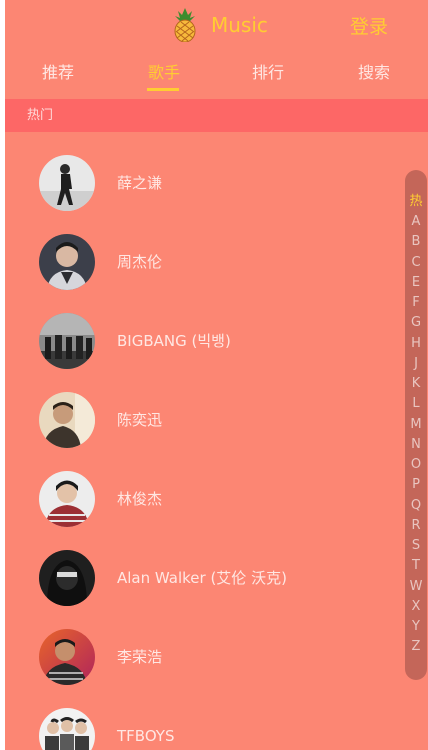  I want to click on singer-name: BIGBANG (빅뱅), so click(174, 341).